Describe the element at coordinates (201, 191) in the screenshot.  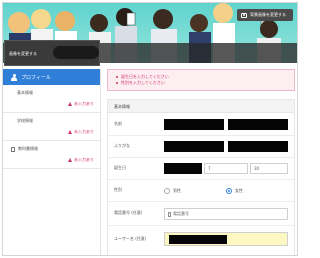
I see `gender-row: 性別 男性 女性` at that location.